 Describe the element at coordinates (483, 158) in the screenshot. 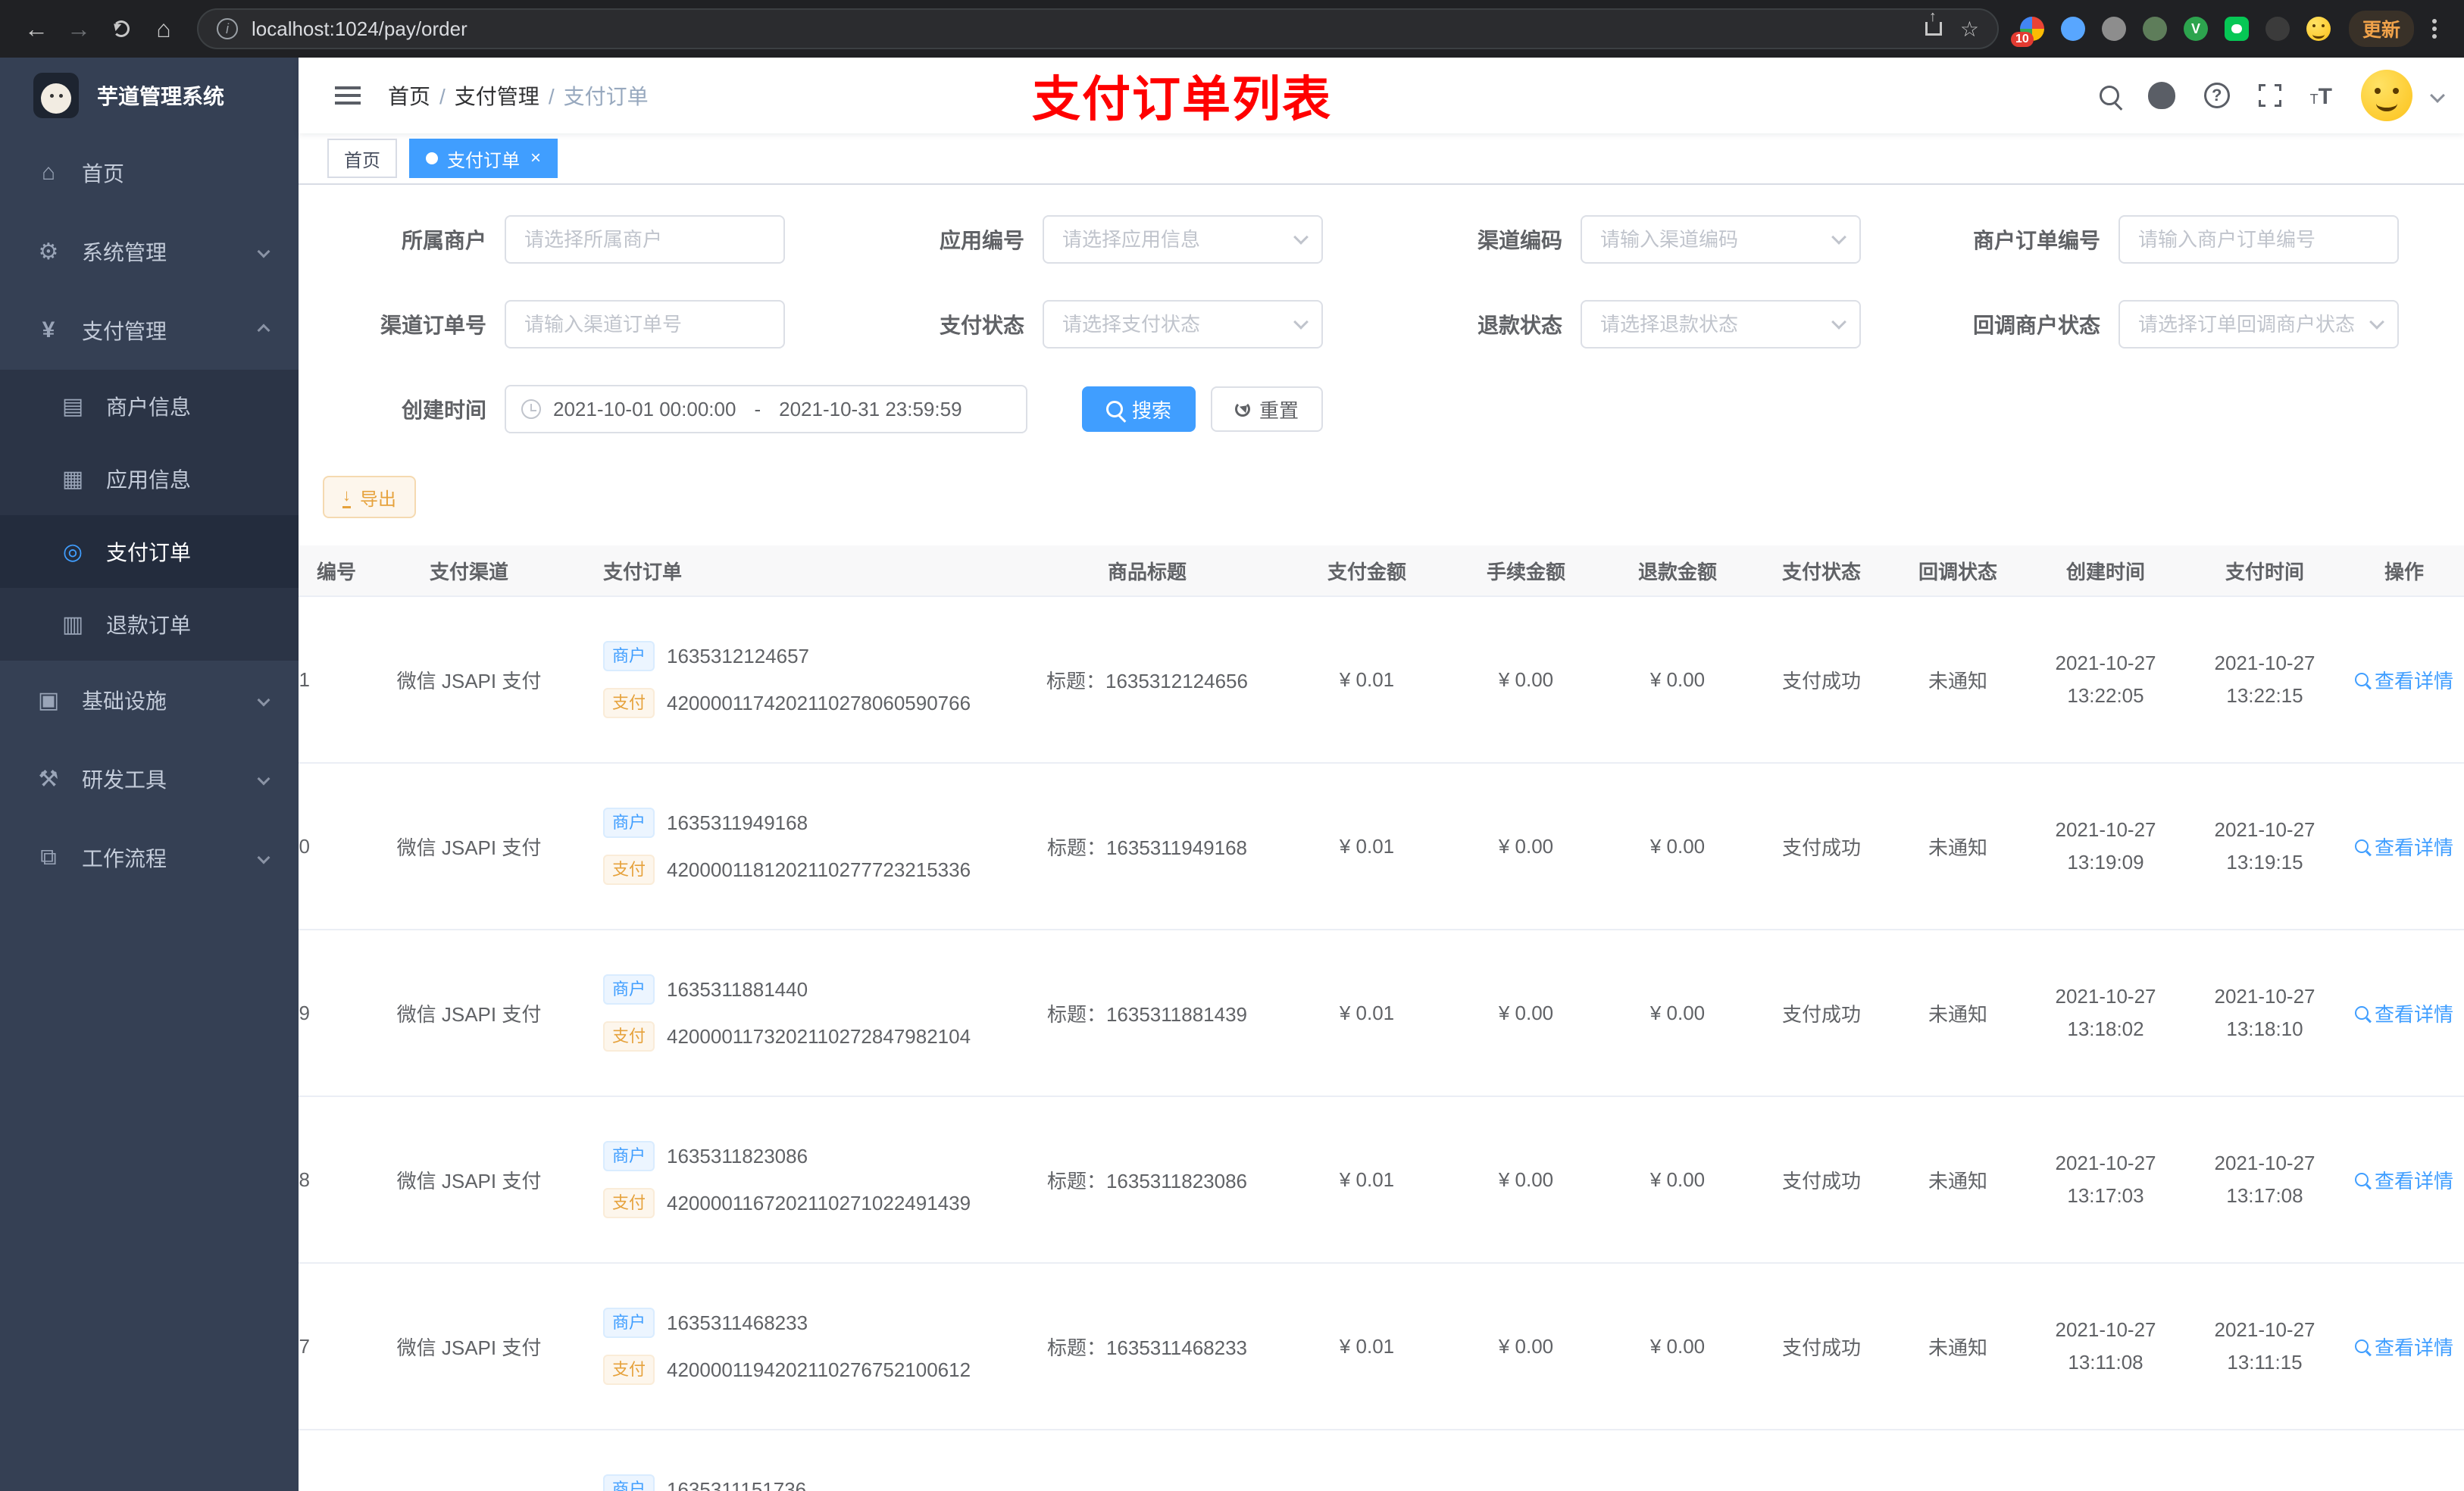

I see `tab-pay-order: 支付订单 ×` at that location.